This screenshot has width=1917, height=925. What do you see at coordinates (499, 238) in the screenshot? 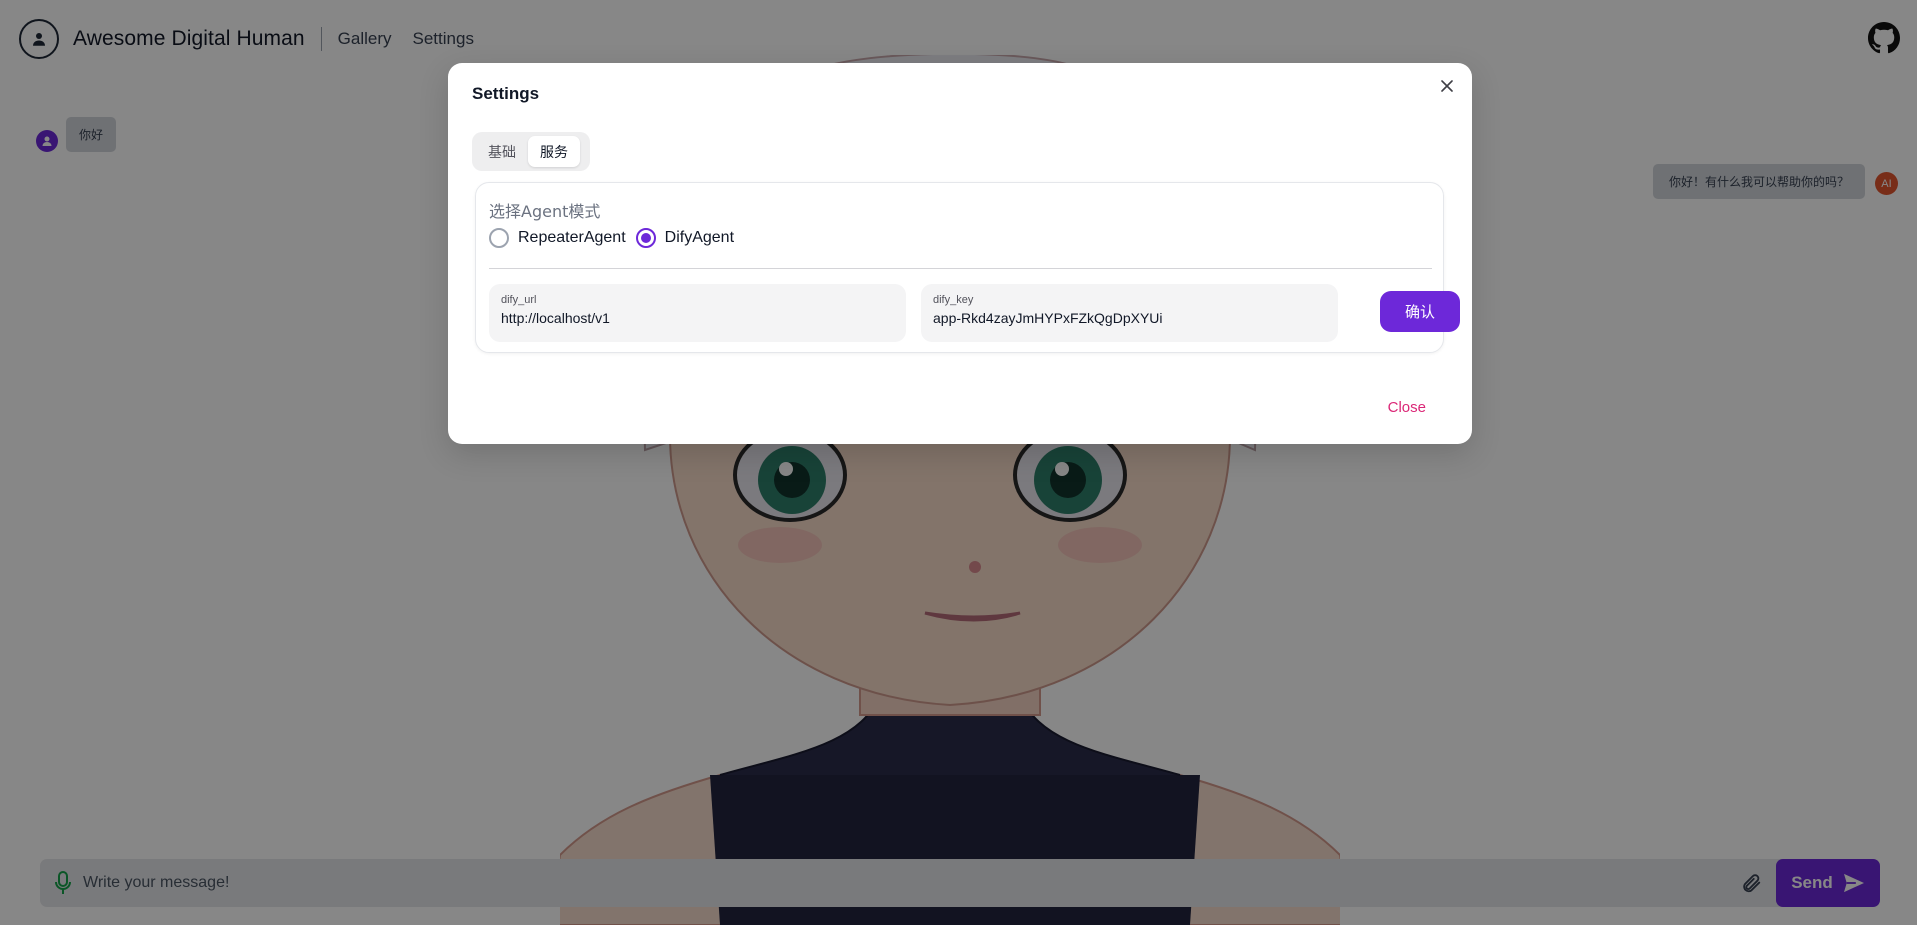
I see `radio-button-unchecked` at bounding box center [499, 238].